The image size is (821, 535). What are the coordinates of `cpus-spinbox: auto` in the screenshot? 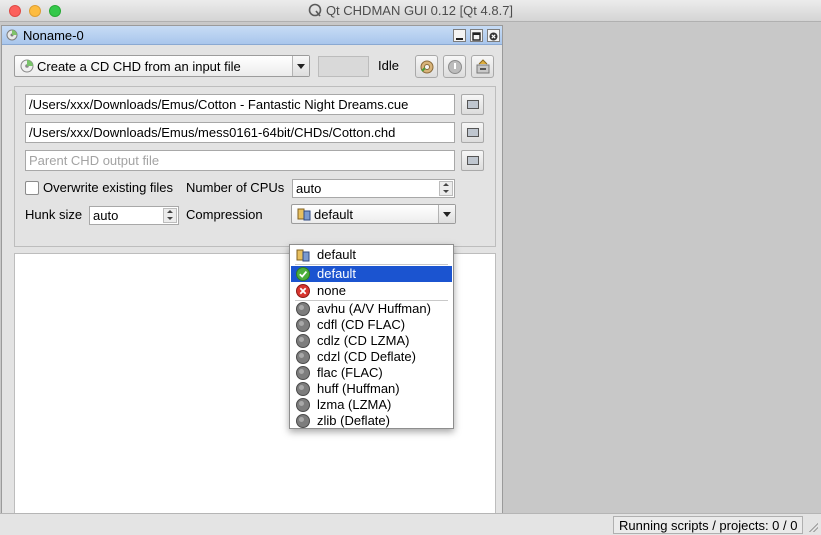 It's located at (373, 188).